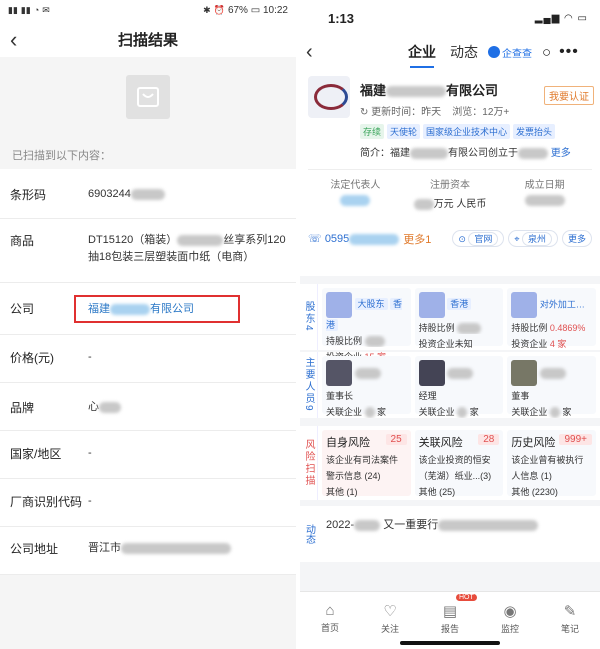  What do you see at coordinates (330, 610) in the screenshot?
I see `home-icon: ⌂` at bounding box center [330, 610].